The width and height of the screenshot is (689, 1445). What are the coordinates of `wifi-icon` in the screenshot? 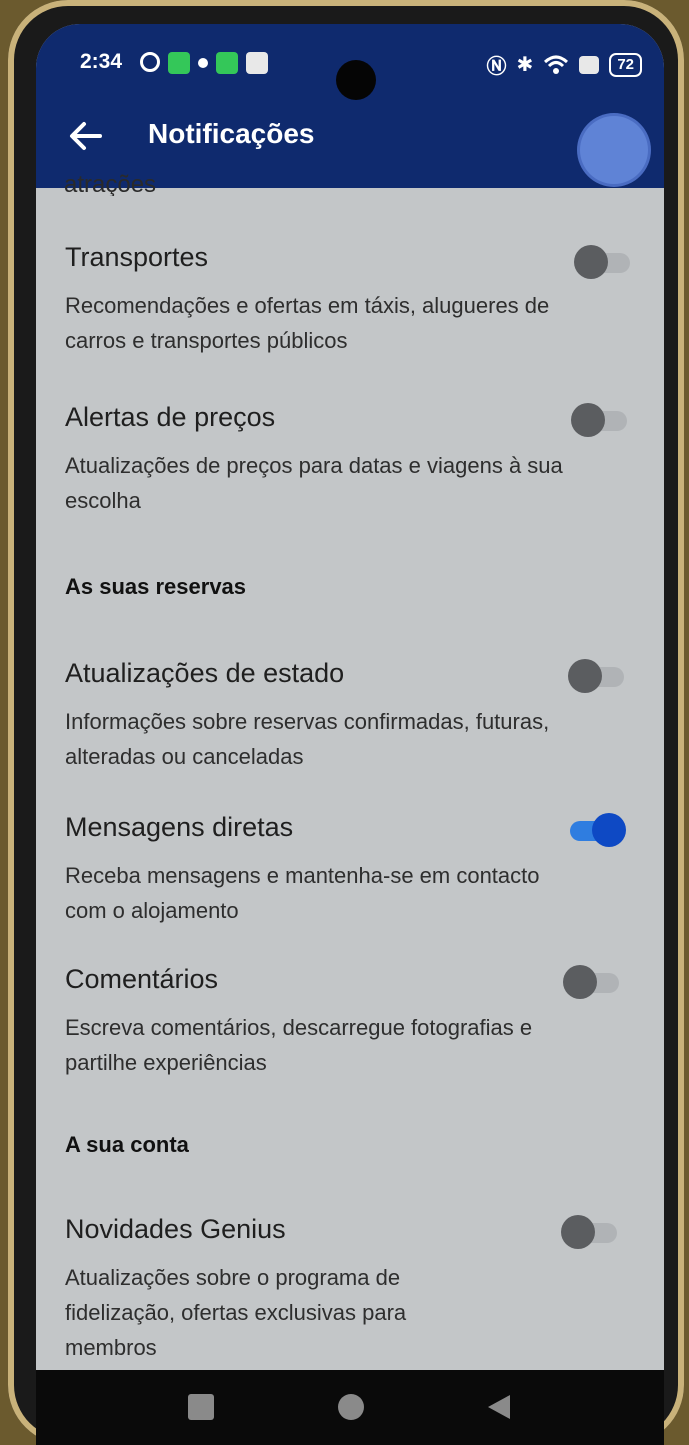 It's located at (556, 64).